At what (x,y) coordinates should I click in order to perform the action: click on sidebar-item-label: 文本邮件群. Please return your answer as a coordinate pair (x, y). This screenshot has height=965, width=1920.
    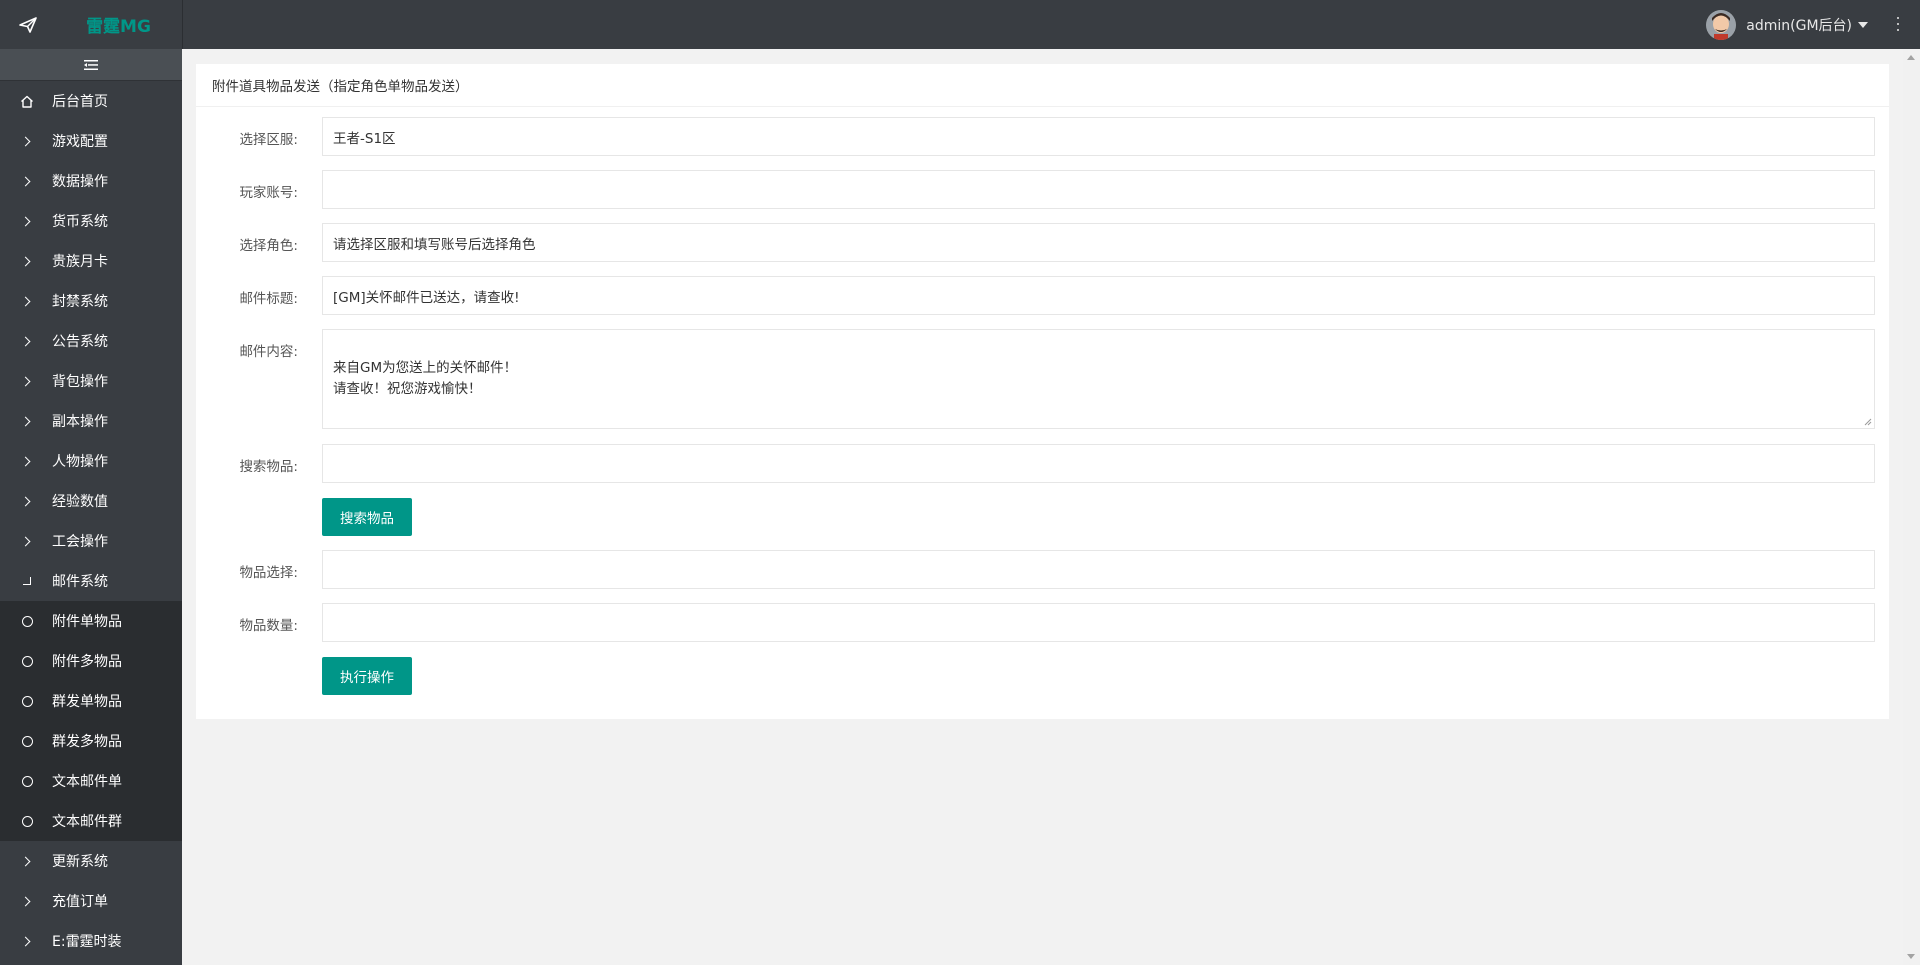
    Looking at the image, I should click on (87, 822).